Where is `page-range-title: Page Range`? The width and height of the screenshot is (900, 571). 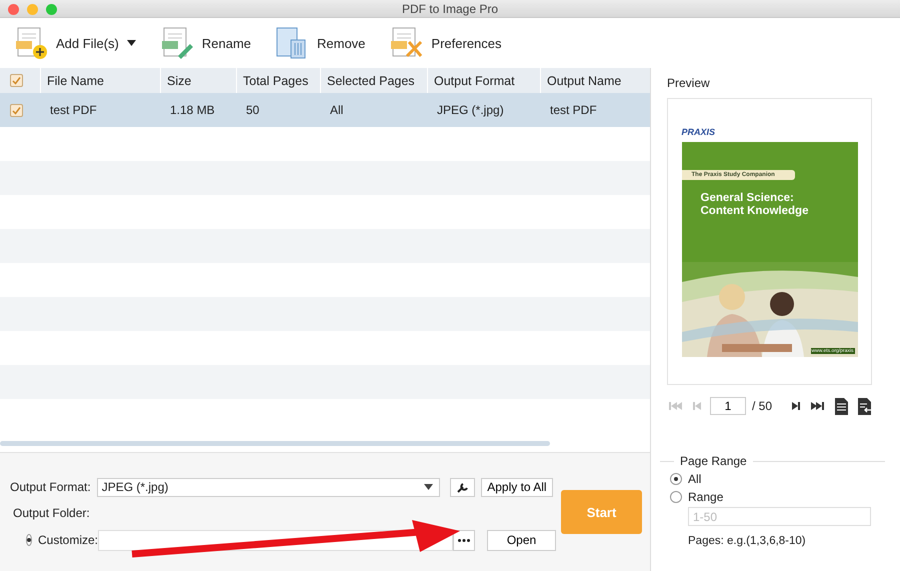 page-range-title: Page Range is located at coordinates (713, 461).